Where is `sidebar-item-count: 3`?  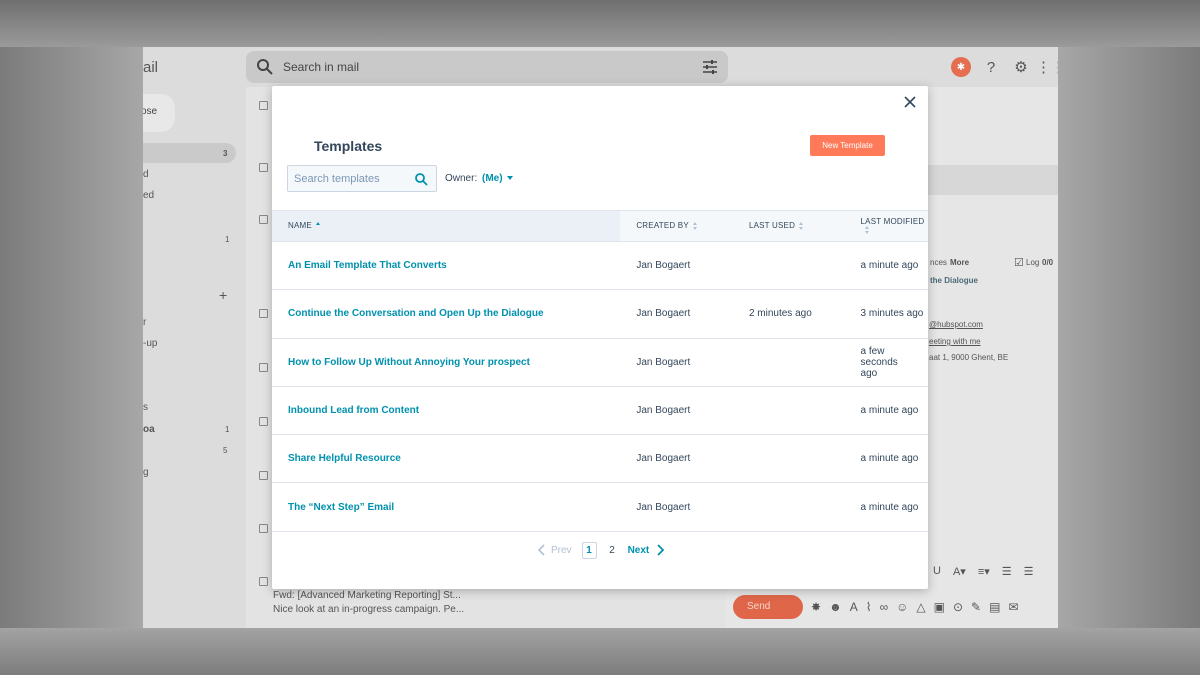
sidebar-item-count: 3 is located at coordinates (225, 153).